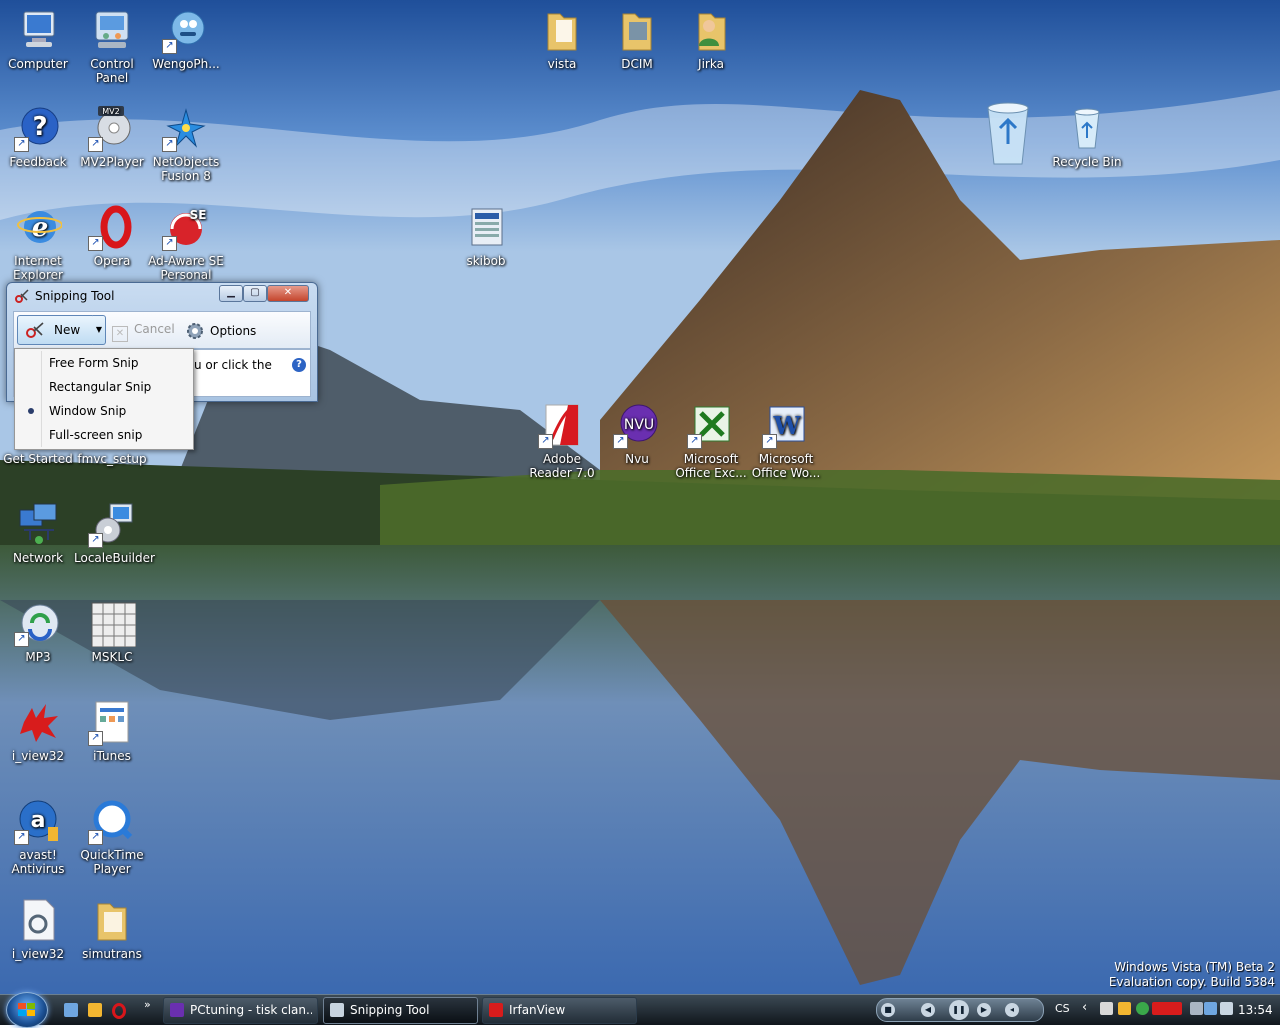 The width and height of the screenshot is (1280, 1028). I want to click on desktop-icon-avast: a ↗ avast! Antivirus, so click(38, 836).